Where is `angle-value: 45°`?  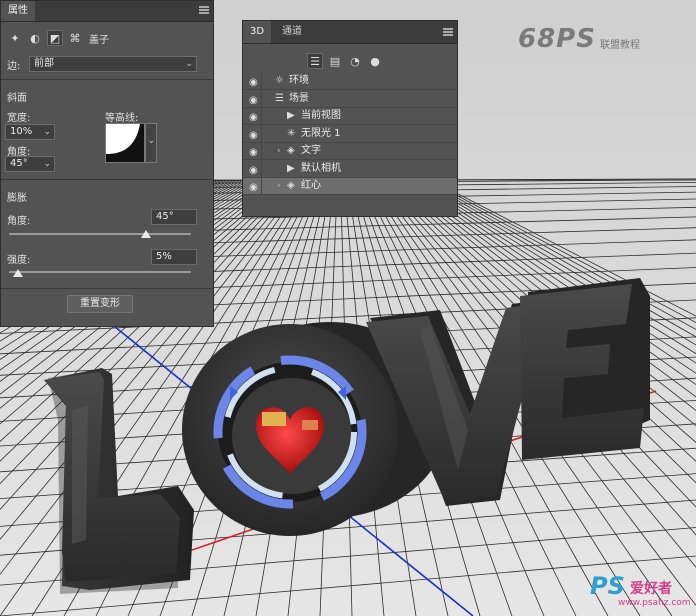
angle-value: 45° is located at coordinates (19, 163).